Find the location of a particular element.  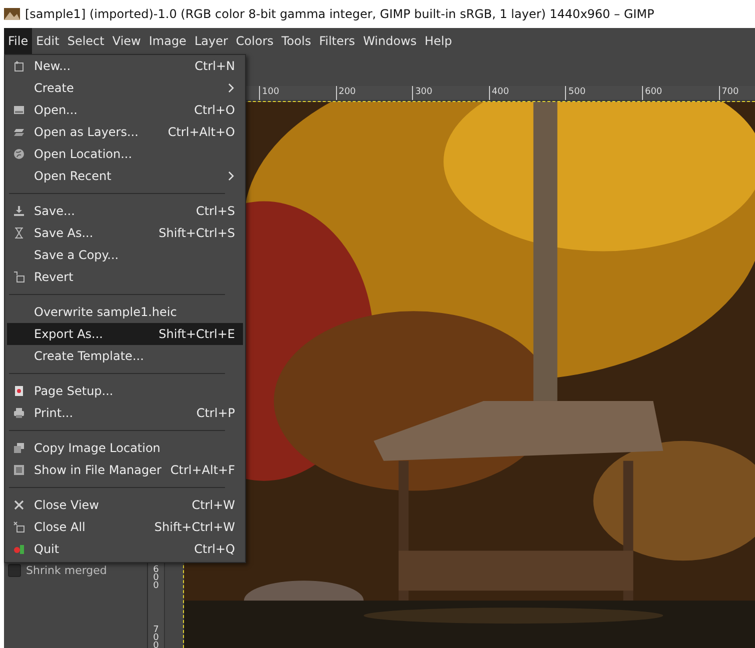

menu-item: Colors is located at coordinates (255, 41).